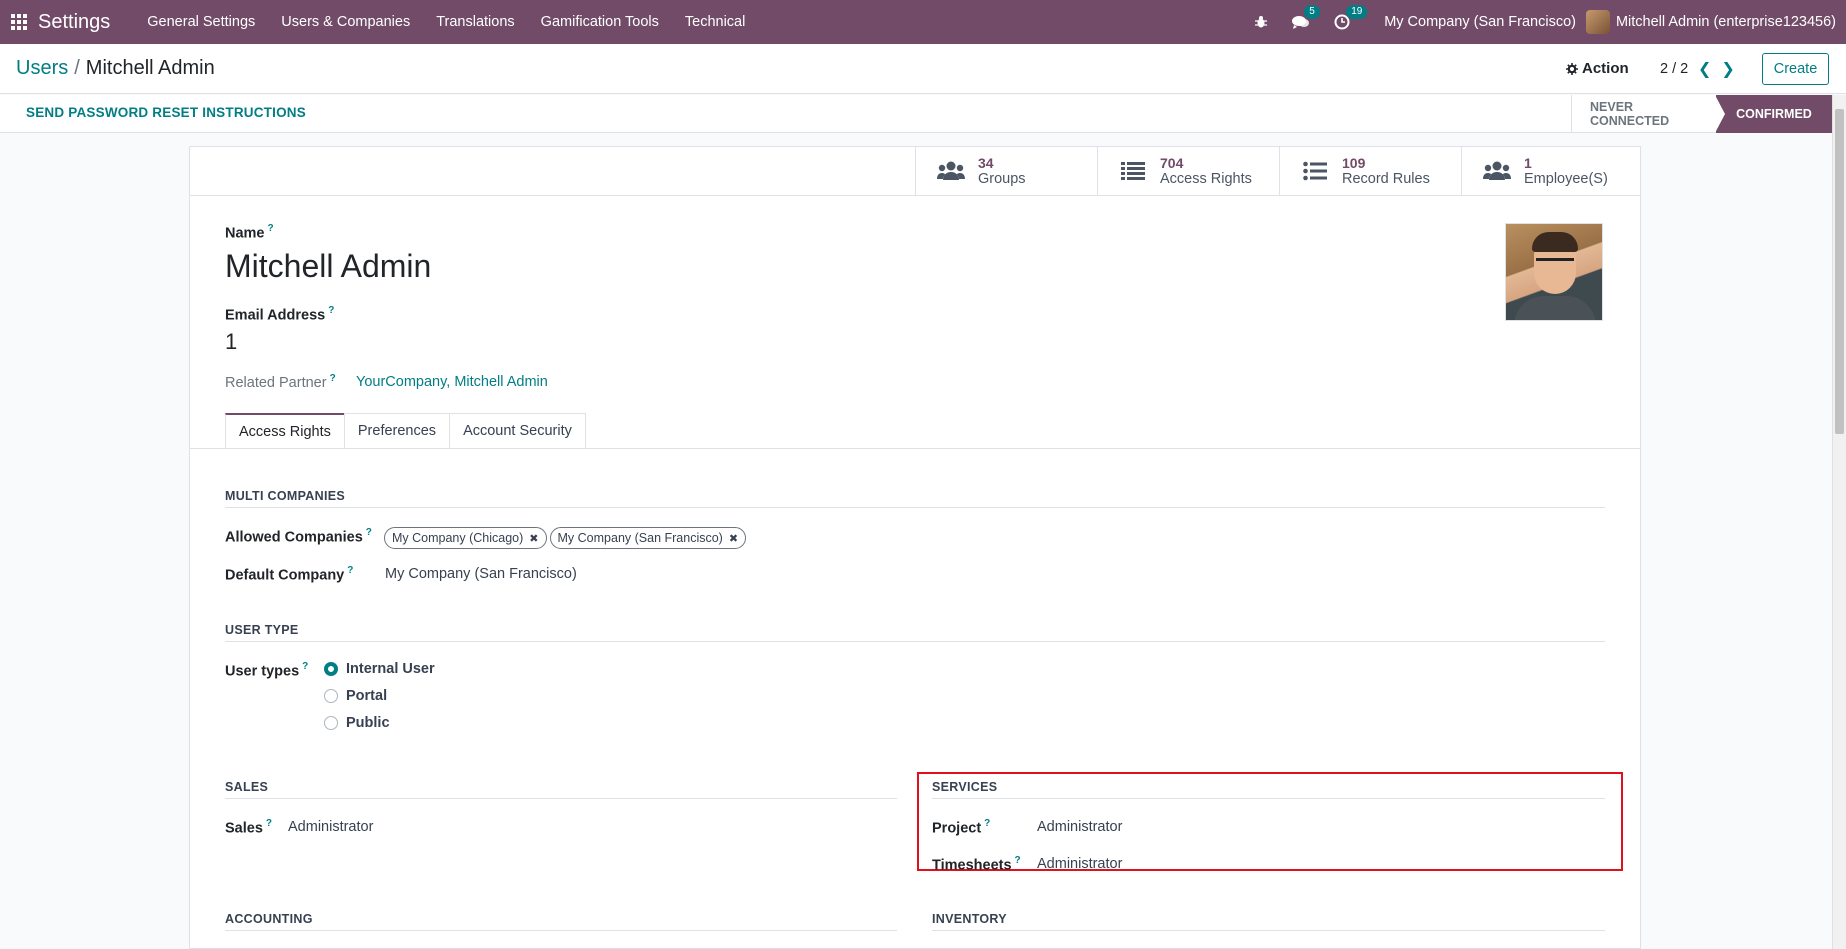 The height and width of the screenshot is (949, 1846). I want to click on name-label: Name, so click(245, 233).